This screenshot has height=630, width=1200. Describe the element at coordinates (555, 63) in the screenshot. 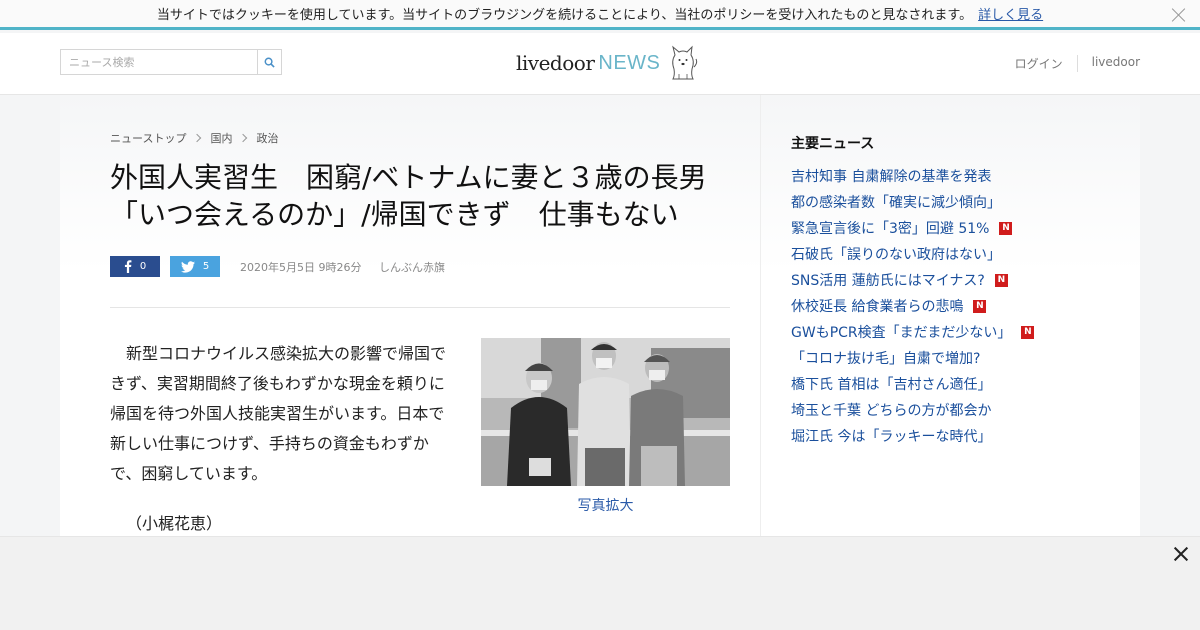

I see `logo-livedoor: livedoor` at that location.